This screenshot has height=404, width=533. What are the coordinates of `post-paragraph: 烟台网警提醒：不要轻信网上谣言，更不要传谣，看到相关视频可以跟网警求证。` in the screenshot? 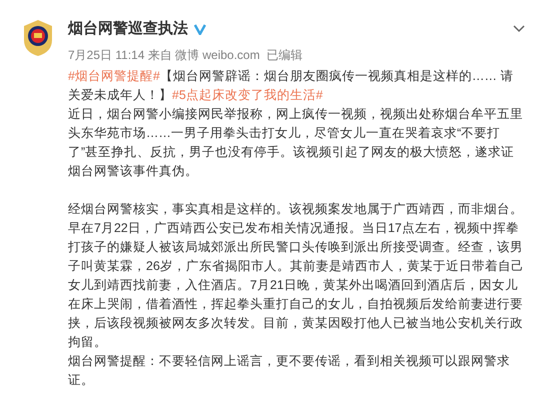 It's located at (289, 370).